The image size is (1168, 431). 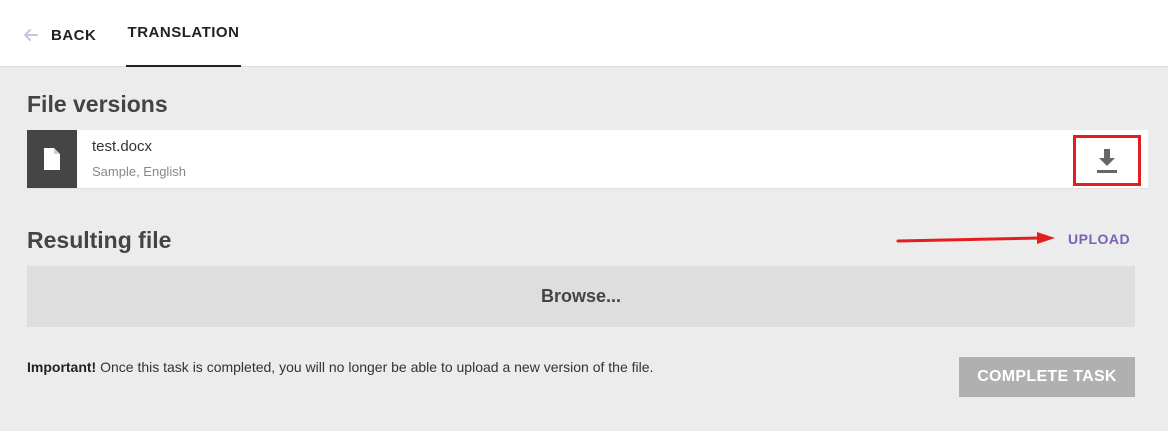 I want to click on notice-strong: Important!, so click(x=62, y=367).